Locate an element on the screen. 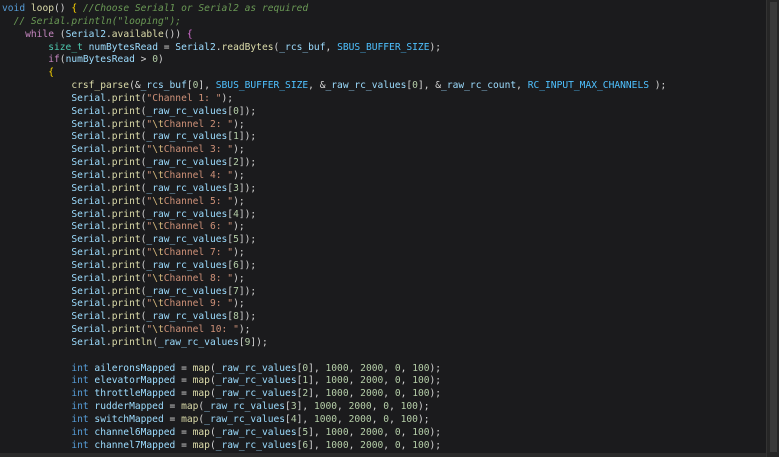 The image size is (779, 457). code-line: Serial.print("\tChannel 10: "); is located at coordinates (334, 330).